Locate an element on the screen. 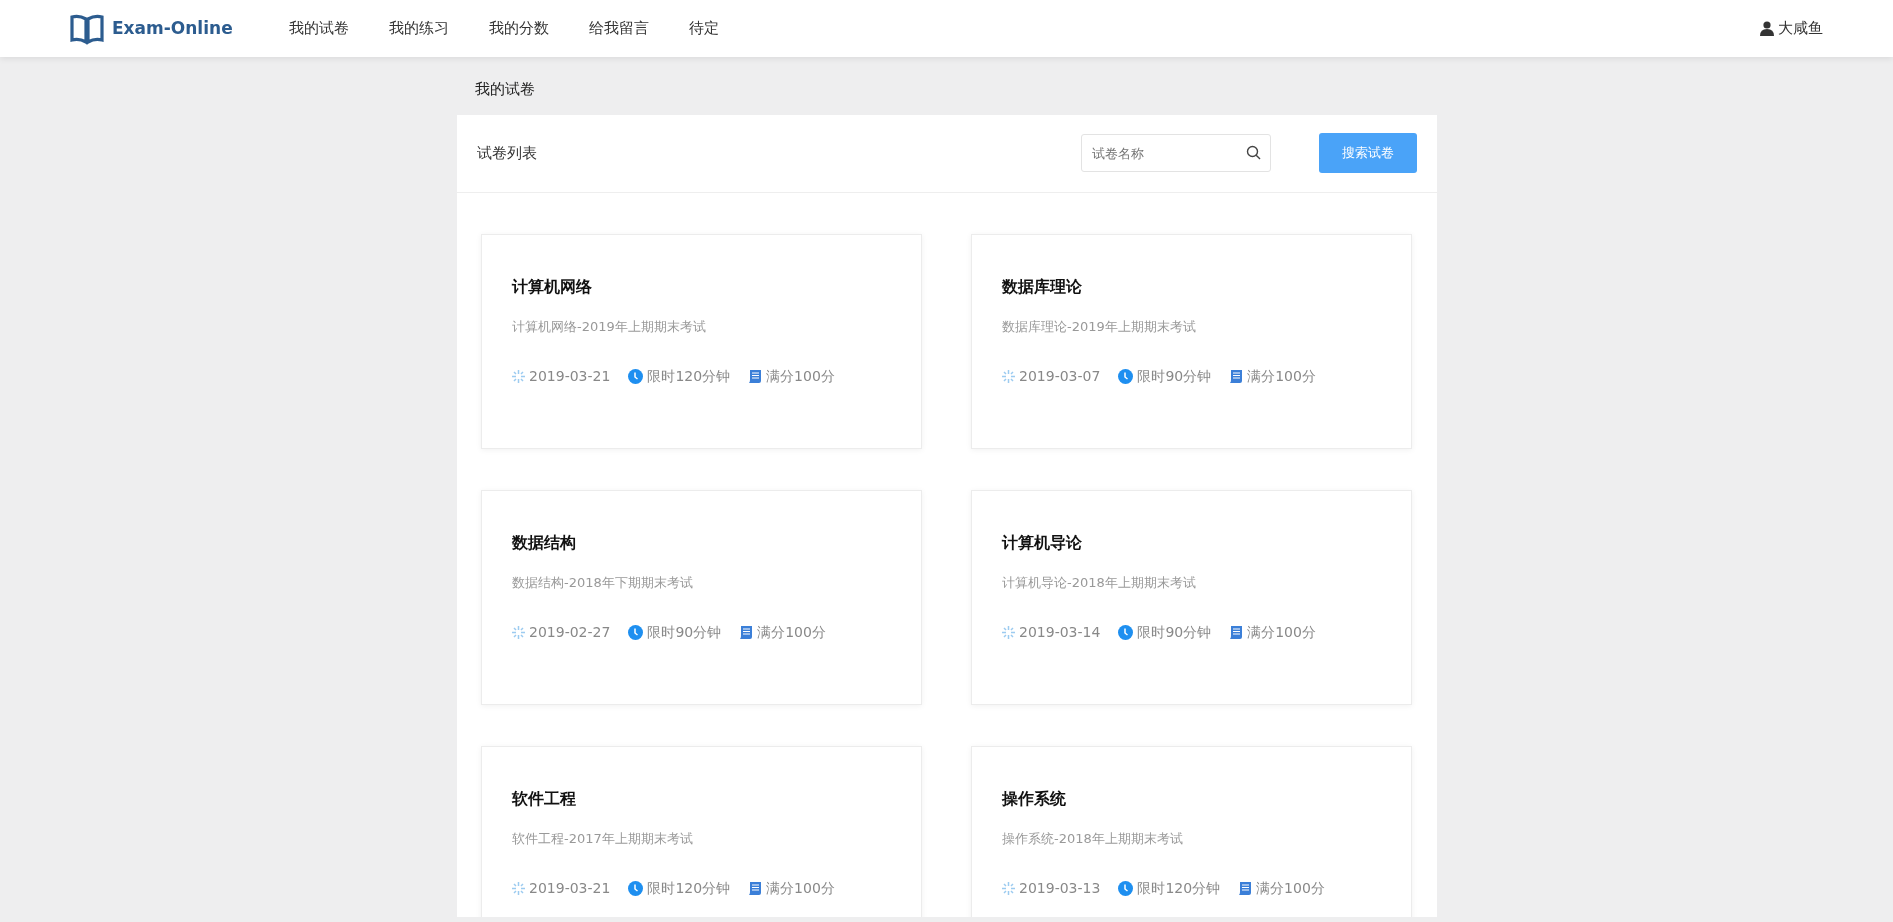  search-icon is located at coordinates (1253, 152).